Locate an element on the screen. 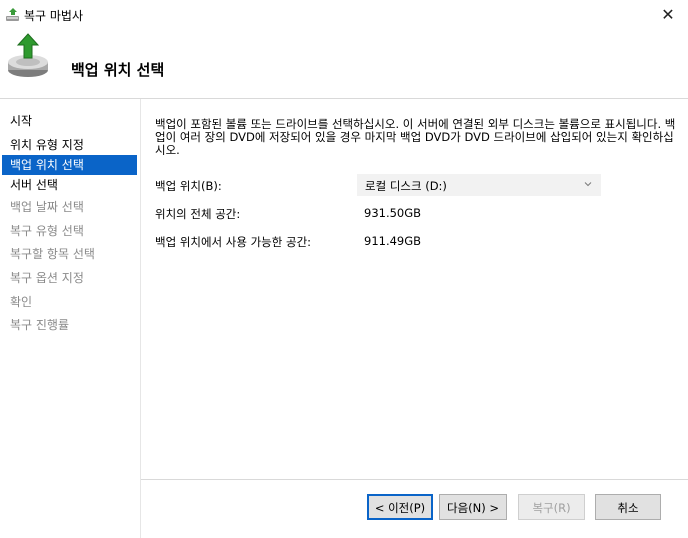  step-progress: 복구 진행률 is located at coordinates (40, 325).